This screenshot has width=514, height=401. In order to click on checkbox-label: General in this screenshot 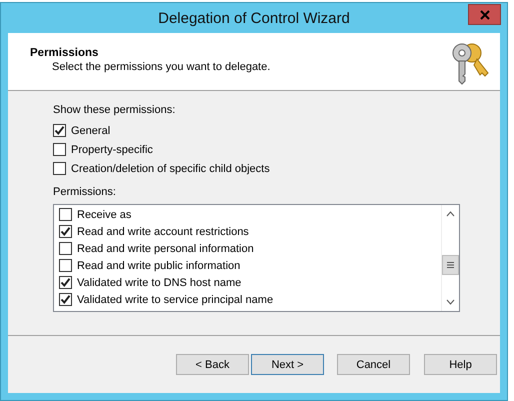, I will do `click(90, 130)`.